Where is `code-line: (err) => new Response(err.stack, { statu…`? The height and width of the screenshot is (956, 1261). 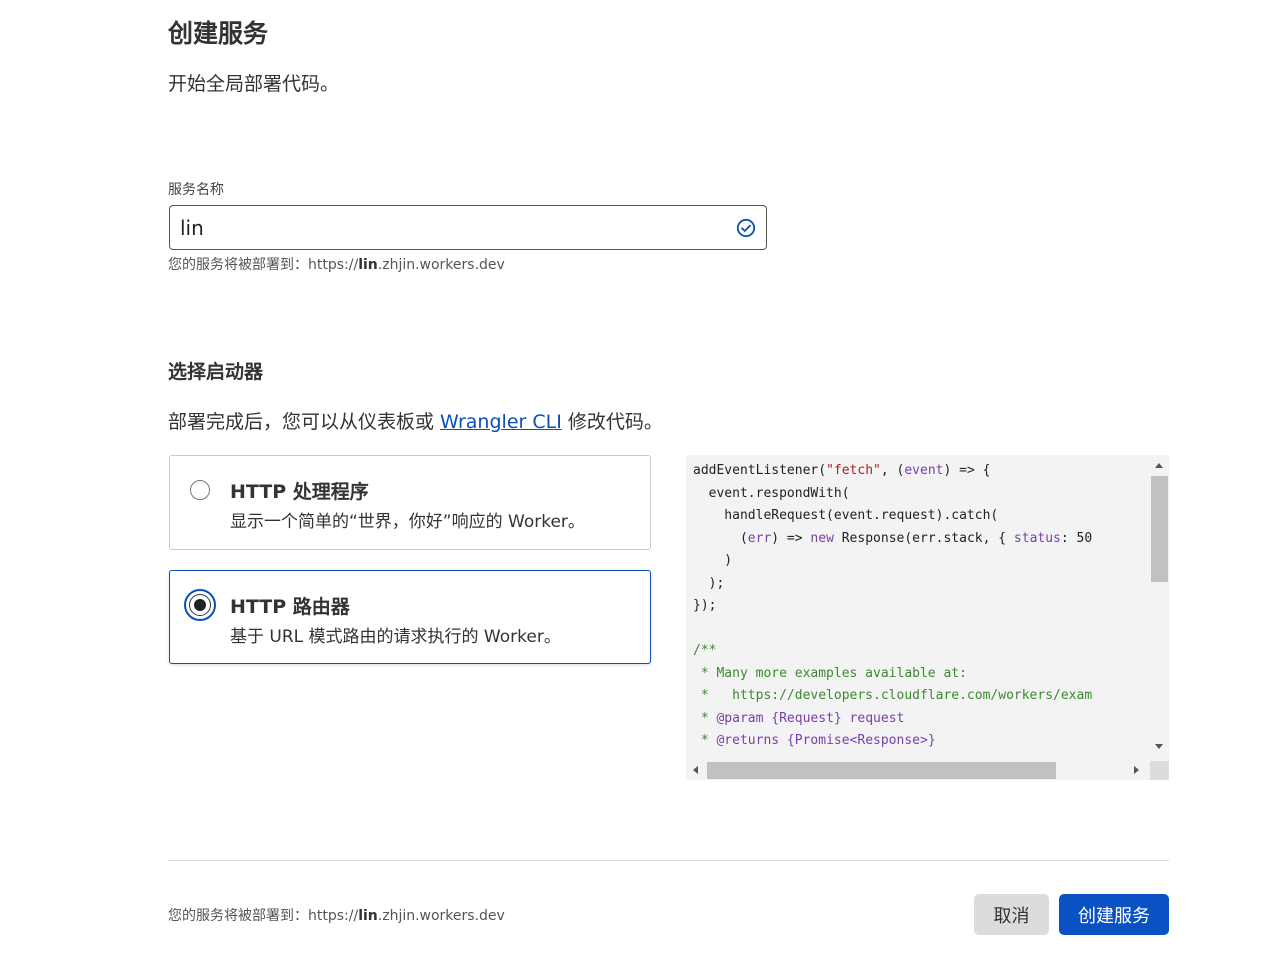
code-line: (err) => new Response(err.stack, { statu… is located at coordinates (893, 538).